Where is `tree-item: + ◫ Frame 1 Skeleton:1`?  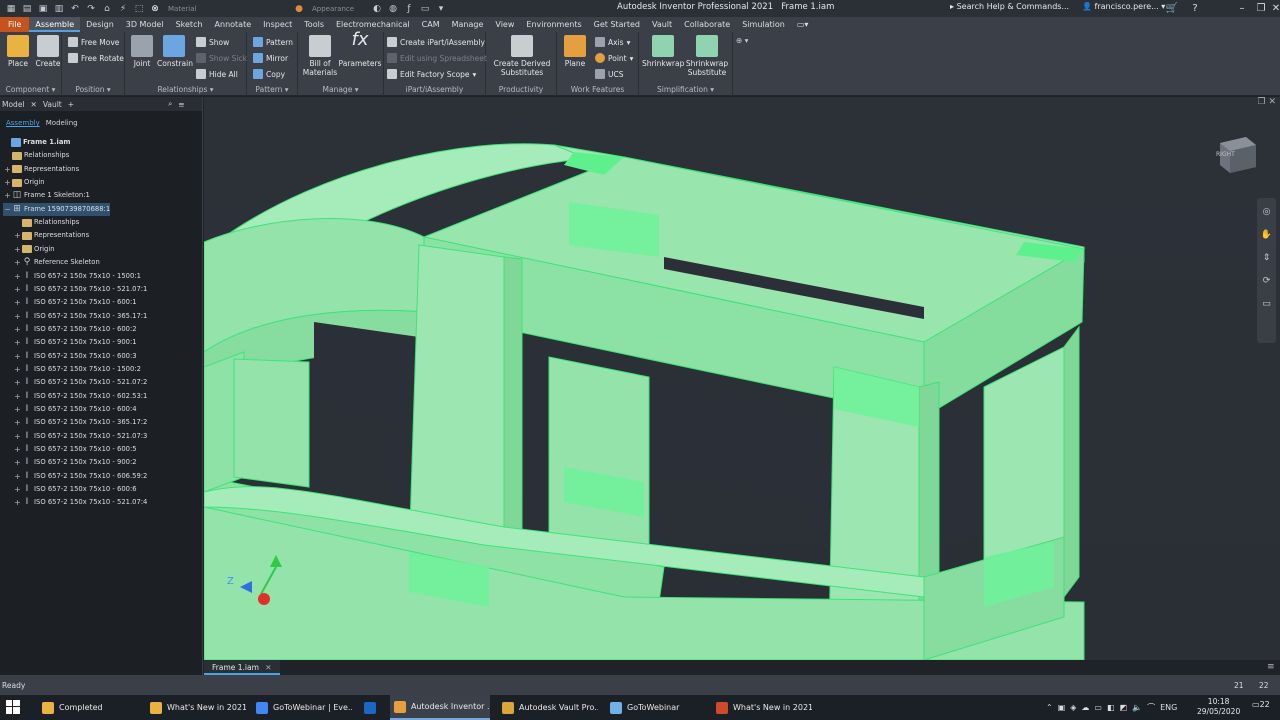
tree-item: + ◫ Frame 1 Skeleton:1 is located at coordinates (46, 195).